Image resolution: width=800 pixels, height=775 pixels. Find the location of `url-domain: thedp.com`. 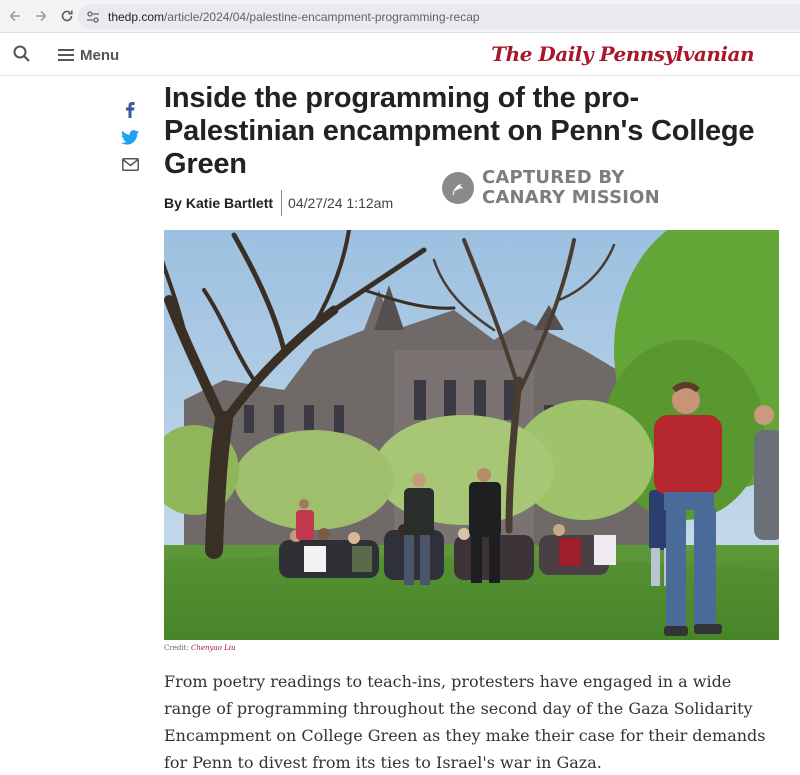

url-domain: thedp.com is located at coordinates (136, 16).